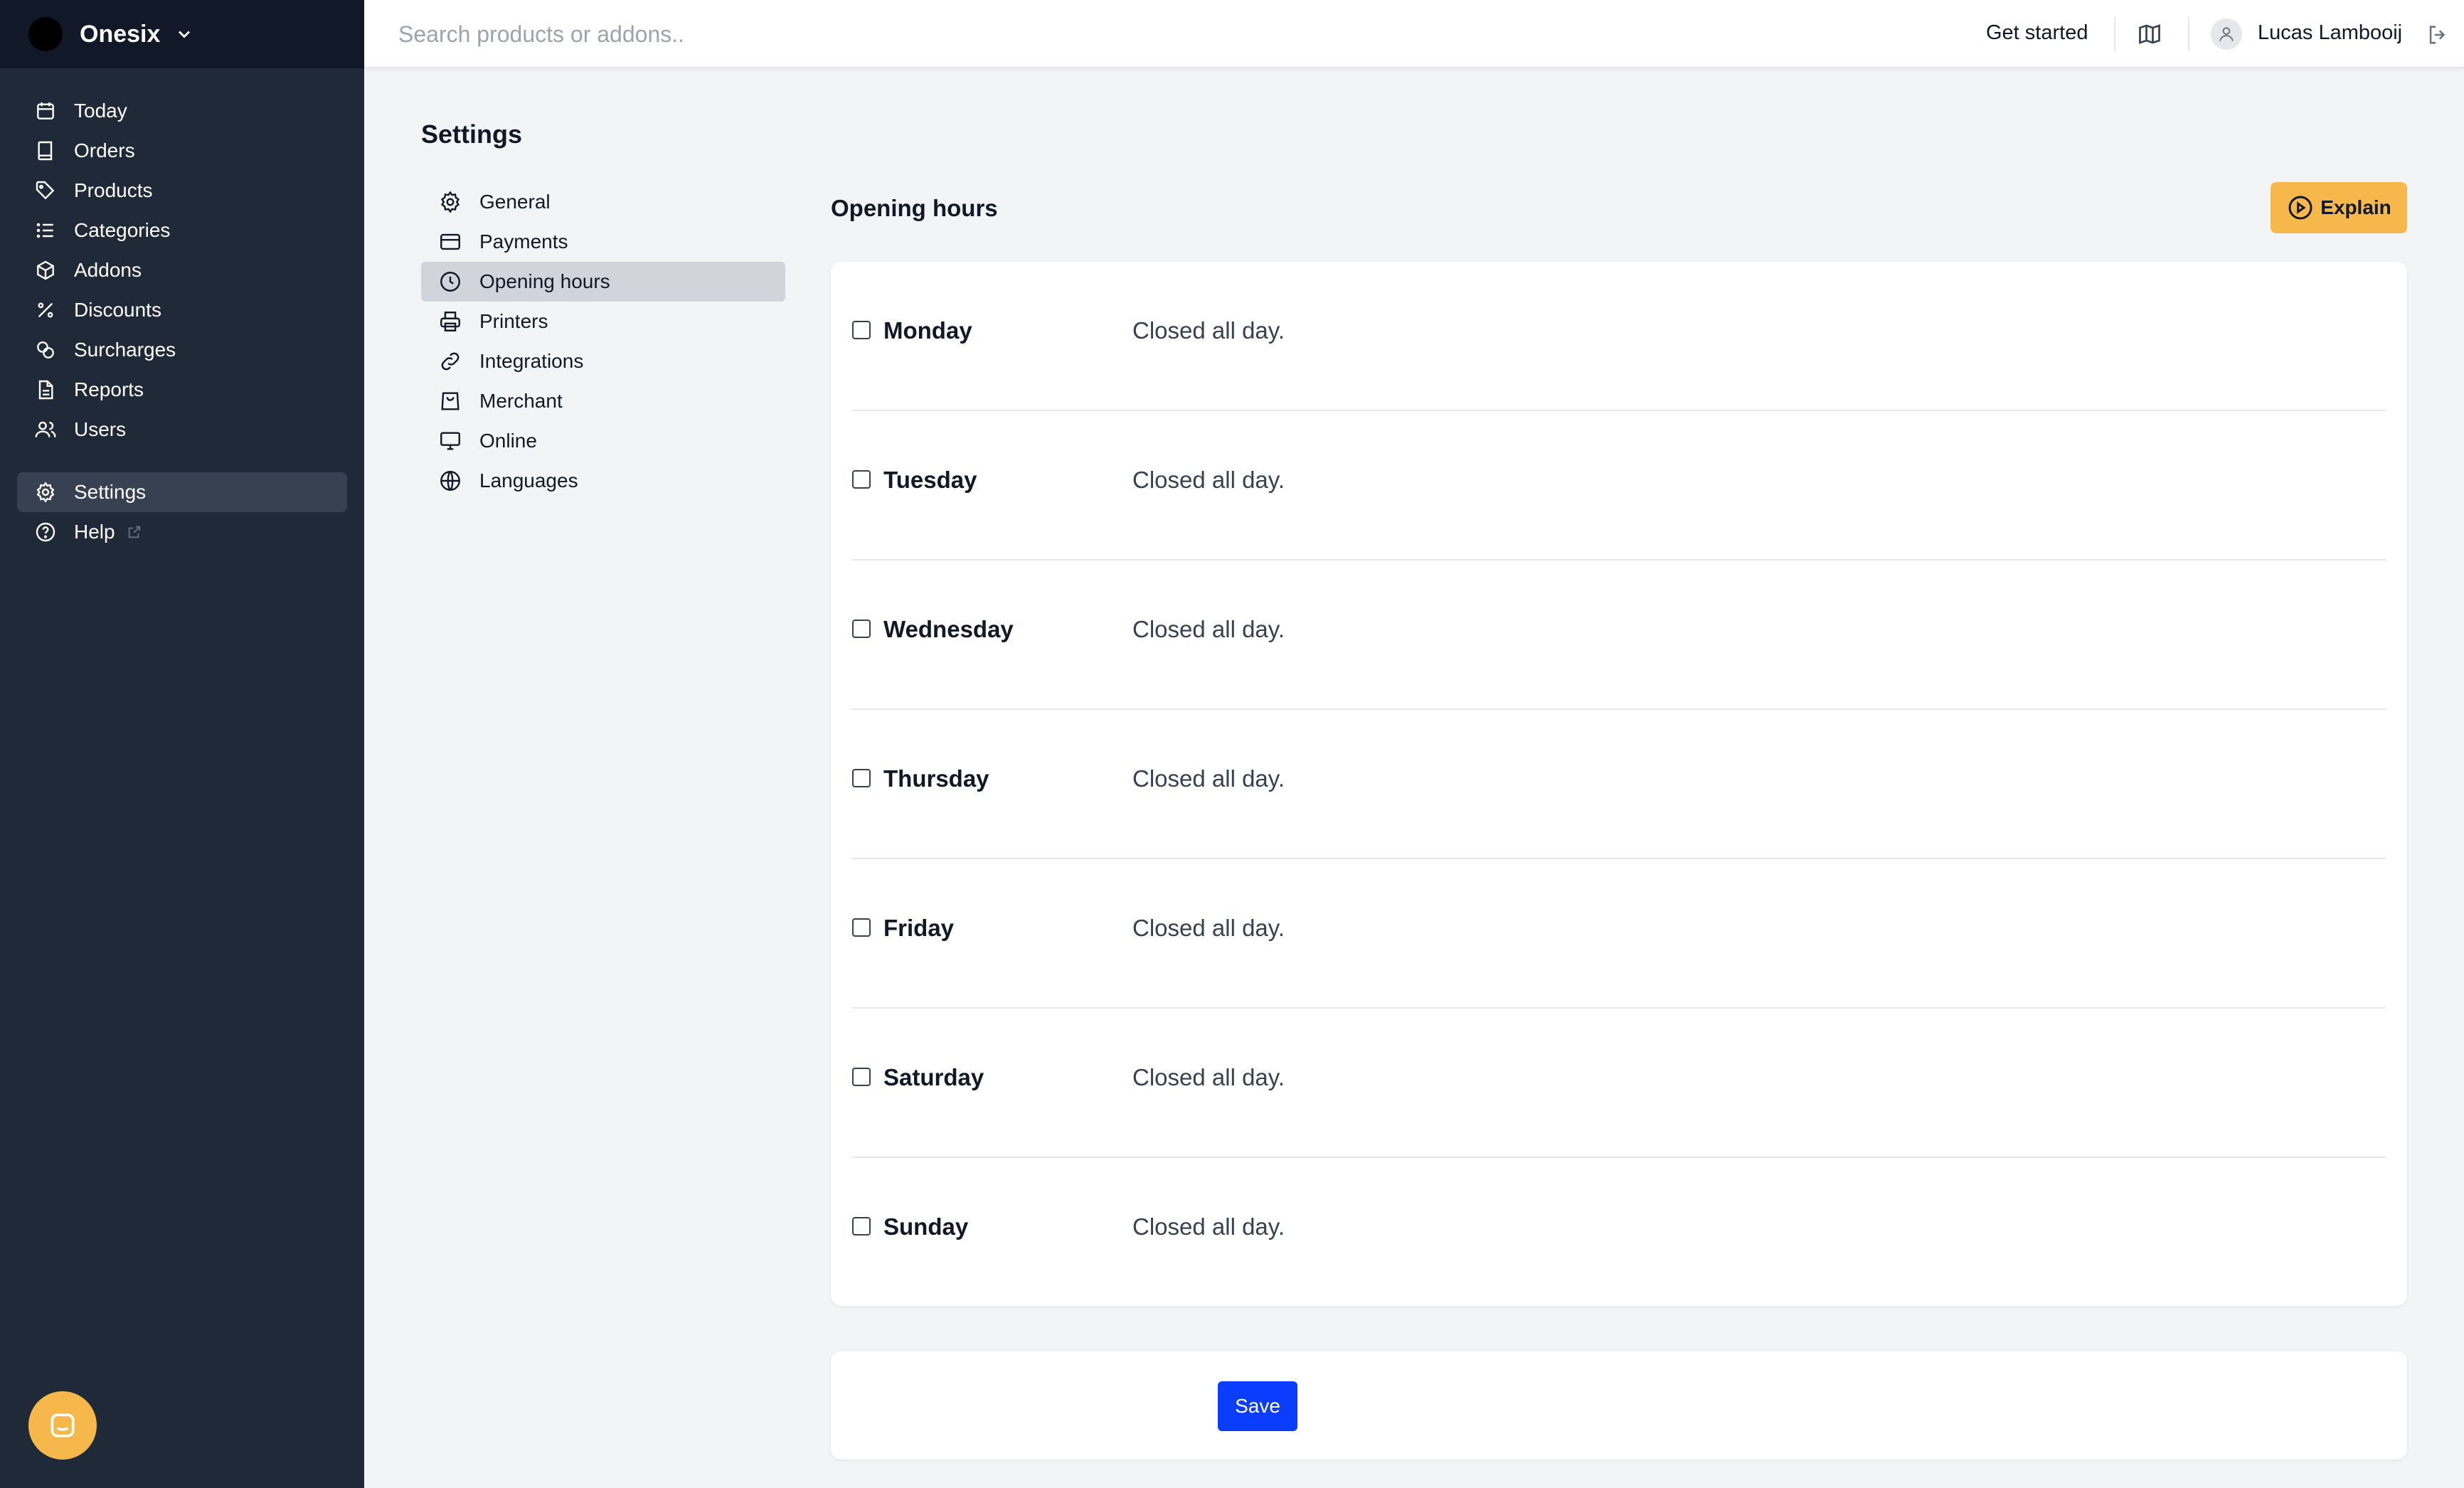 This screenshot has height=1488, width=2464. What do you see at coordinates (450, 321) in the screenshot?
I see `printer-icon` at bounding box center [450, 321].